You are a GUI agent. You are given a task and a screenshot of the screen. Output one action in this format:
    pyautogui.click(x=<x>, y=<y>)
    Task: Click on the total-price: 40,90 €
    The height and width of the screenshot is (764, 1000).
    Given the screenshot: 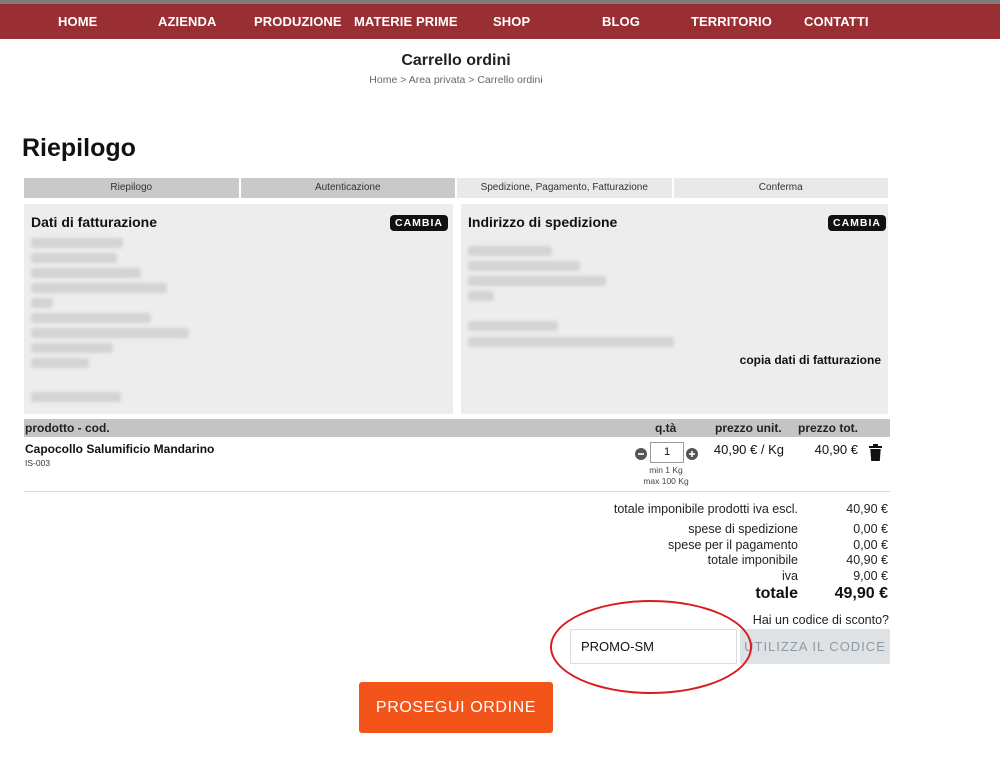 What is the action you would take?
    pyautogui.click(x=836, y=449)
    